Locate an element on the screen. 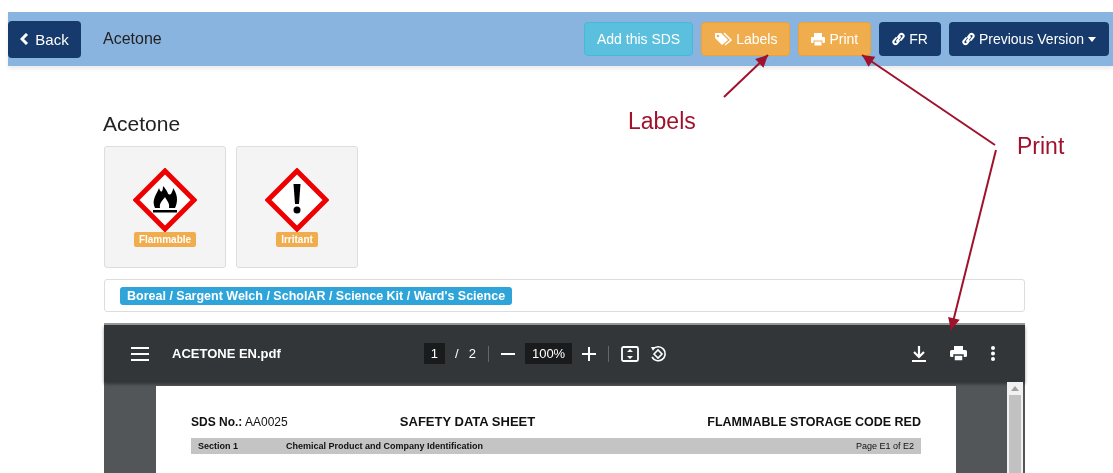 The height and width of the screenshot is (473, 1113). annotation-label: Labels is located at coordinates (662, 121).